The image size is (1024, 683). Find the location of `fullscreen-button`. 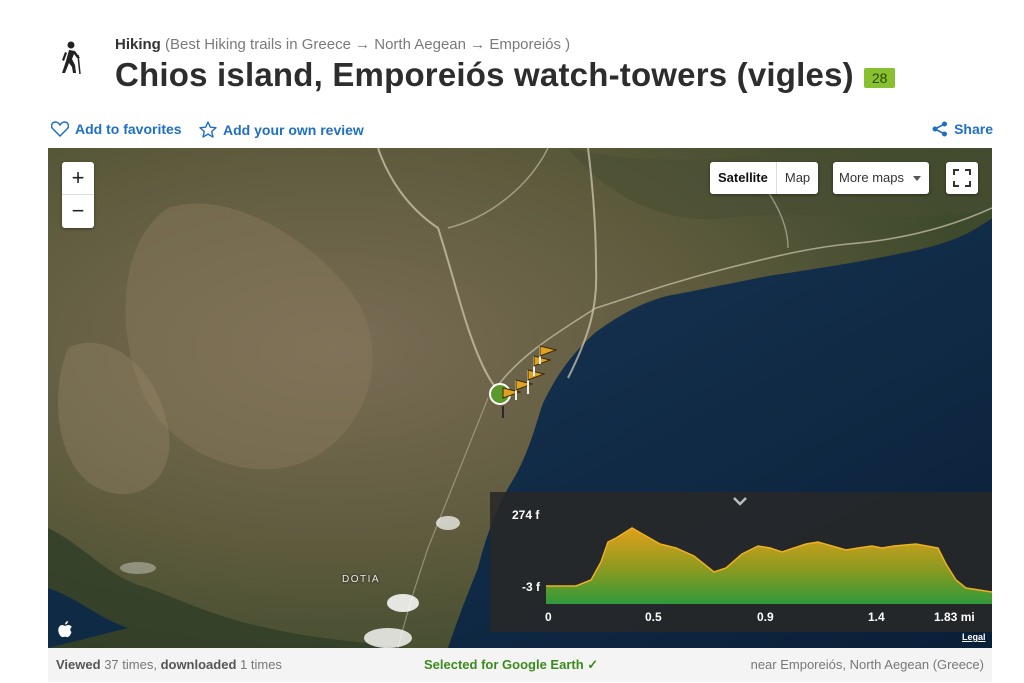

fullscreen-button is located at coordinates (962, 178).